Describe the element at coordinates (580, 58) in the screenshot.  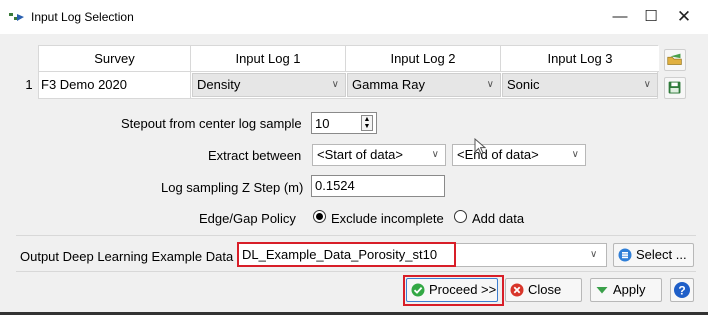
I see `col-header-input-log-3: Input Log 3` at that location.